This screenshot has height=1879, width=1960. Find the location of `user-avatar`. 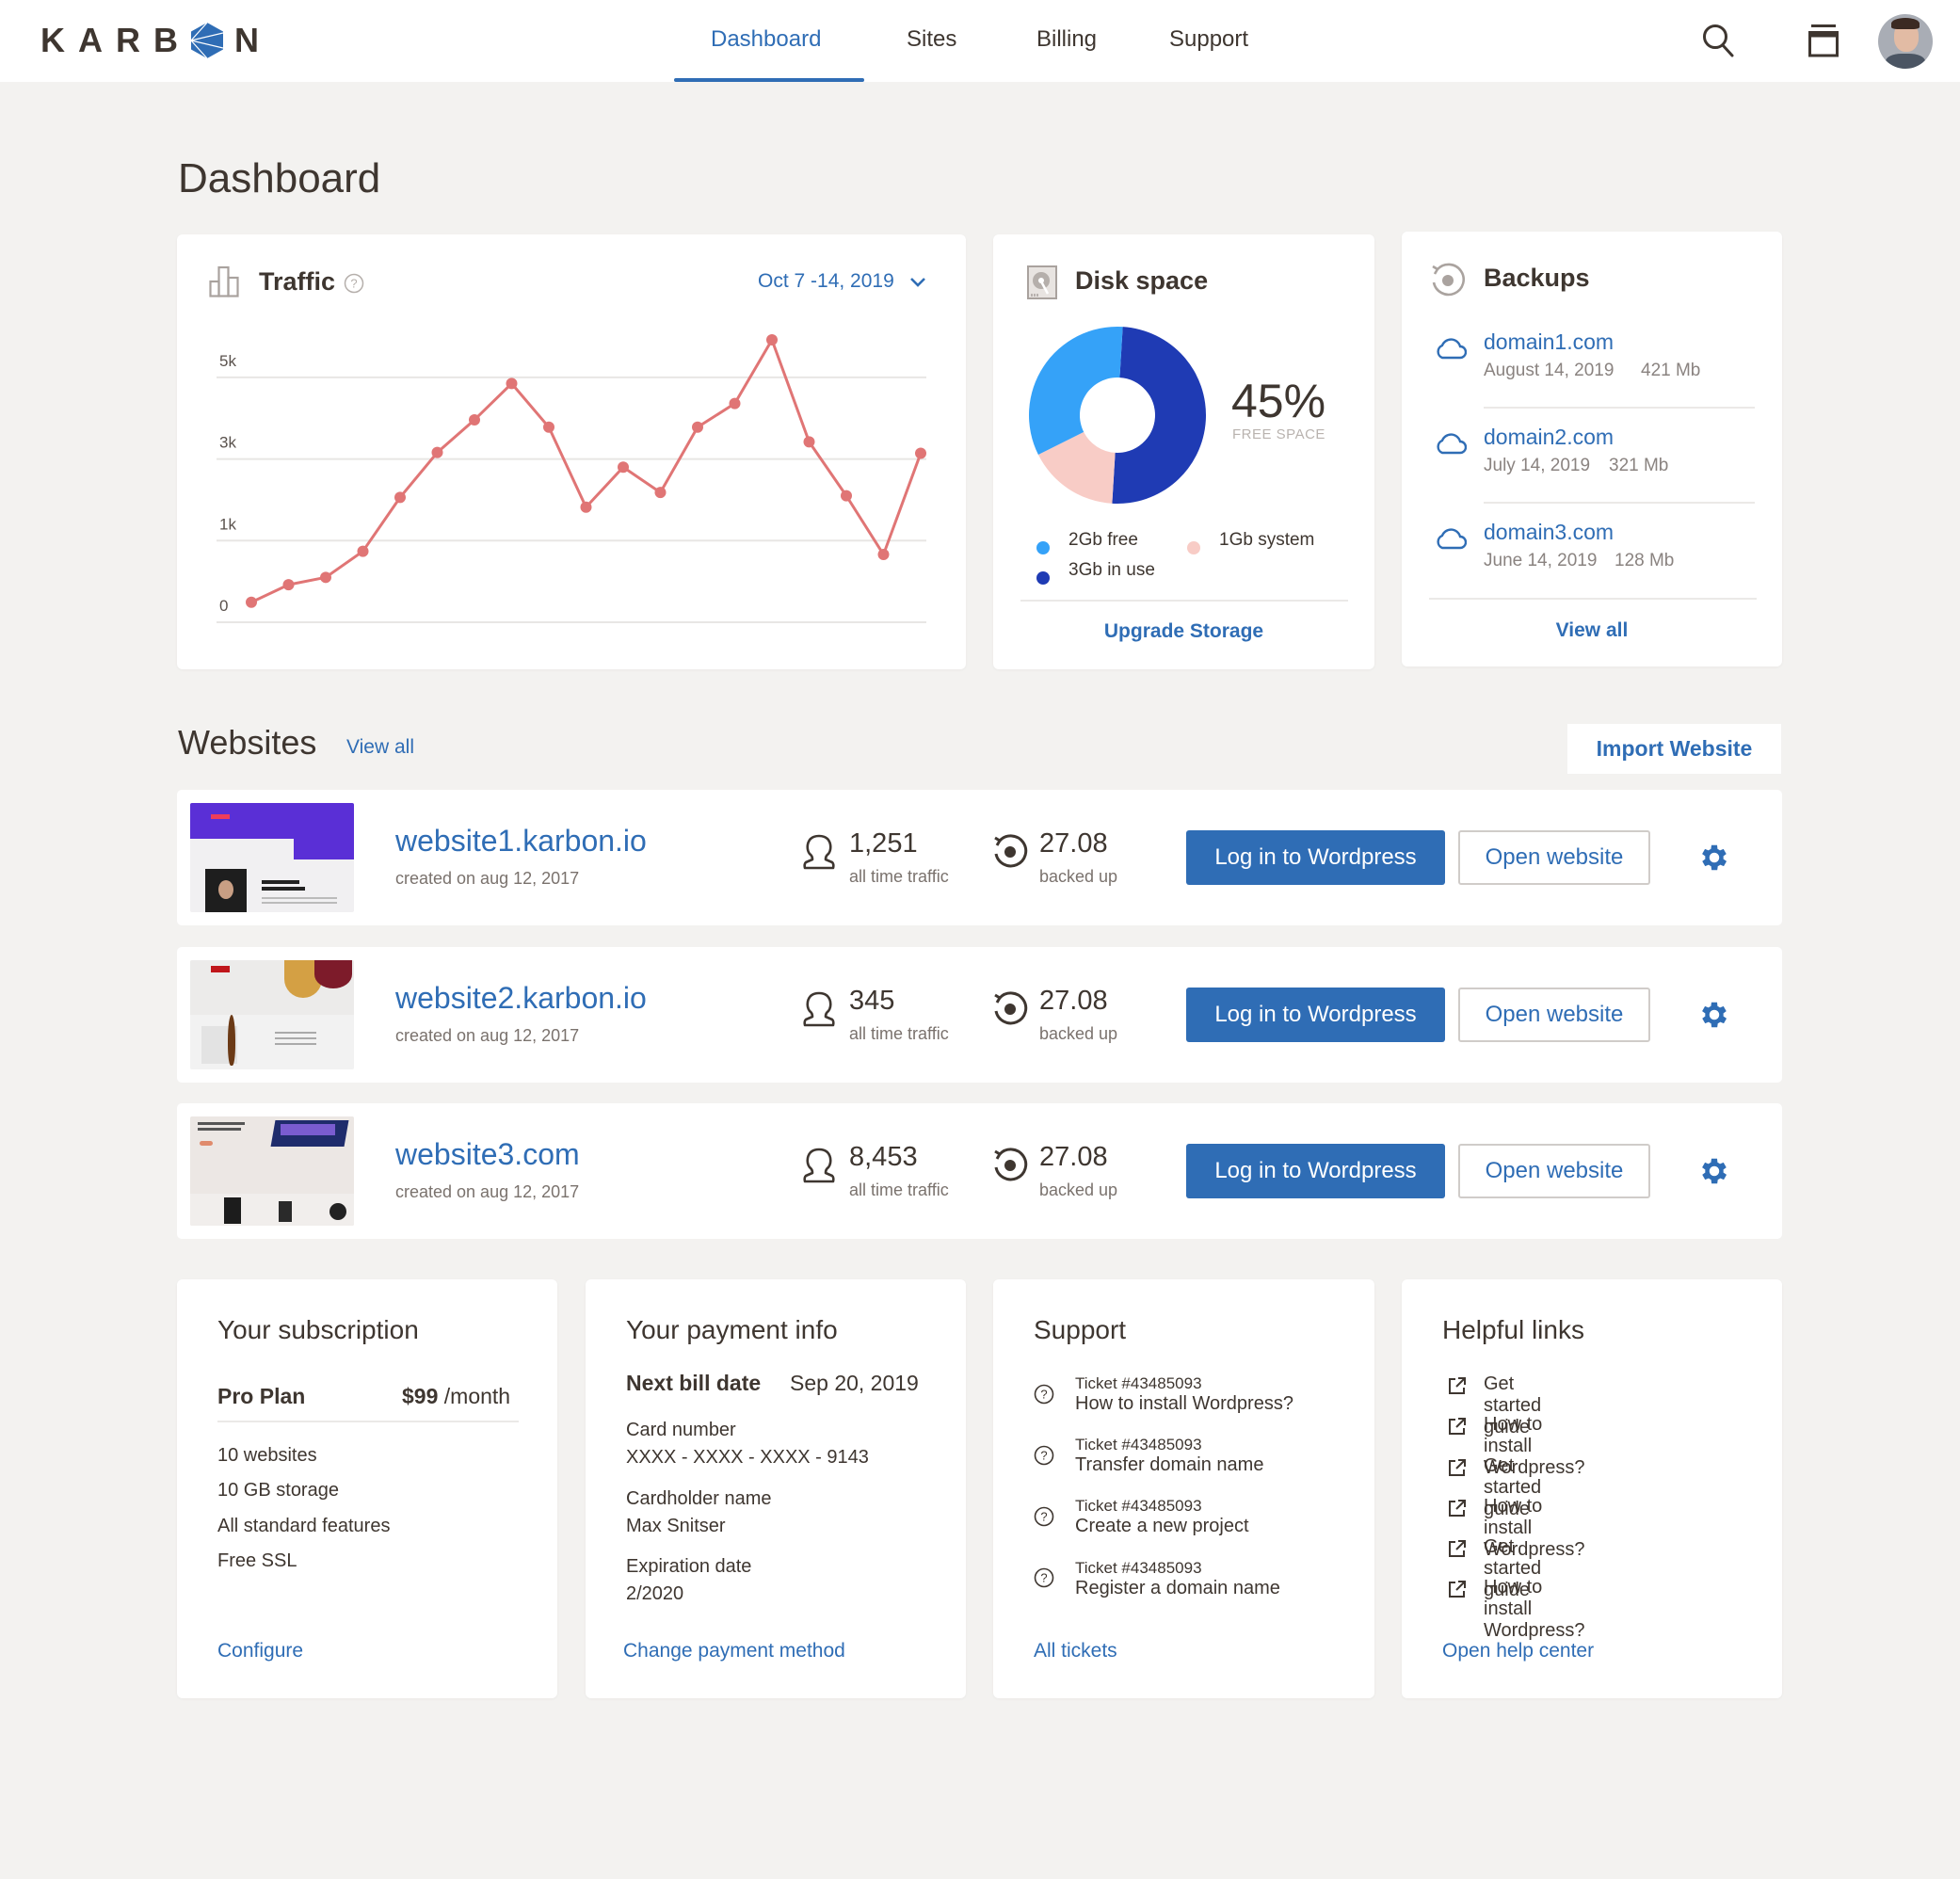

user-avatar is located at coordinates (1905, 41).